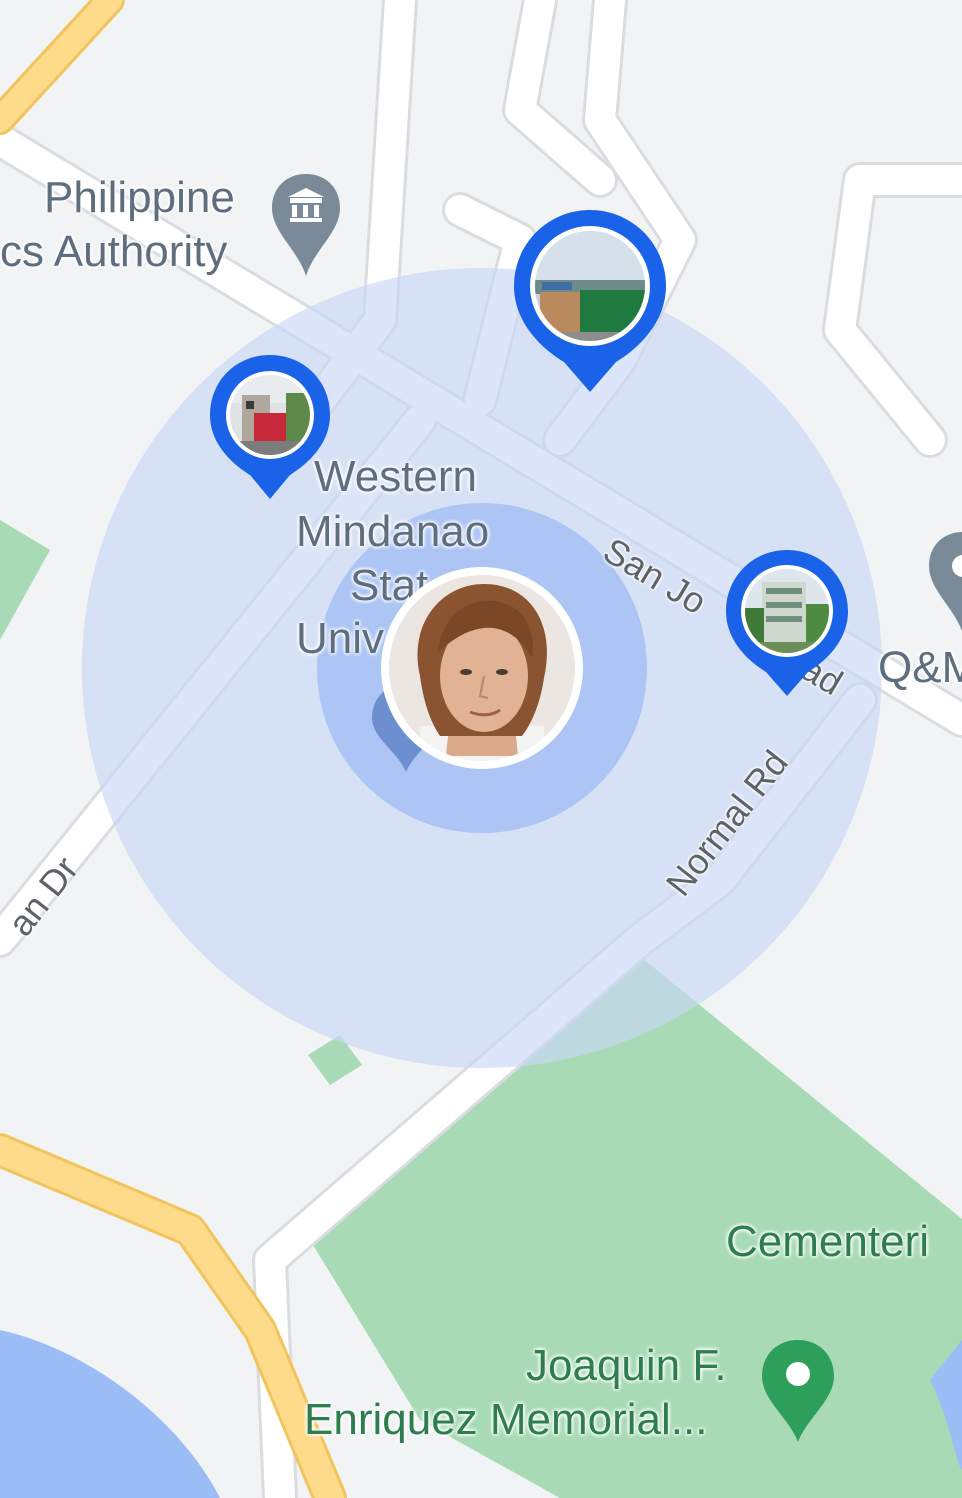 The image size is (962, 1498). I want to click on label-philippine: Philippine, so click(139, 197).